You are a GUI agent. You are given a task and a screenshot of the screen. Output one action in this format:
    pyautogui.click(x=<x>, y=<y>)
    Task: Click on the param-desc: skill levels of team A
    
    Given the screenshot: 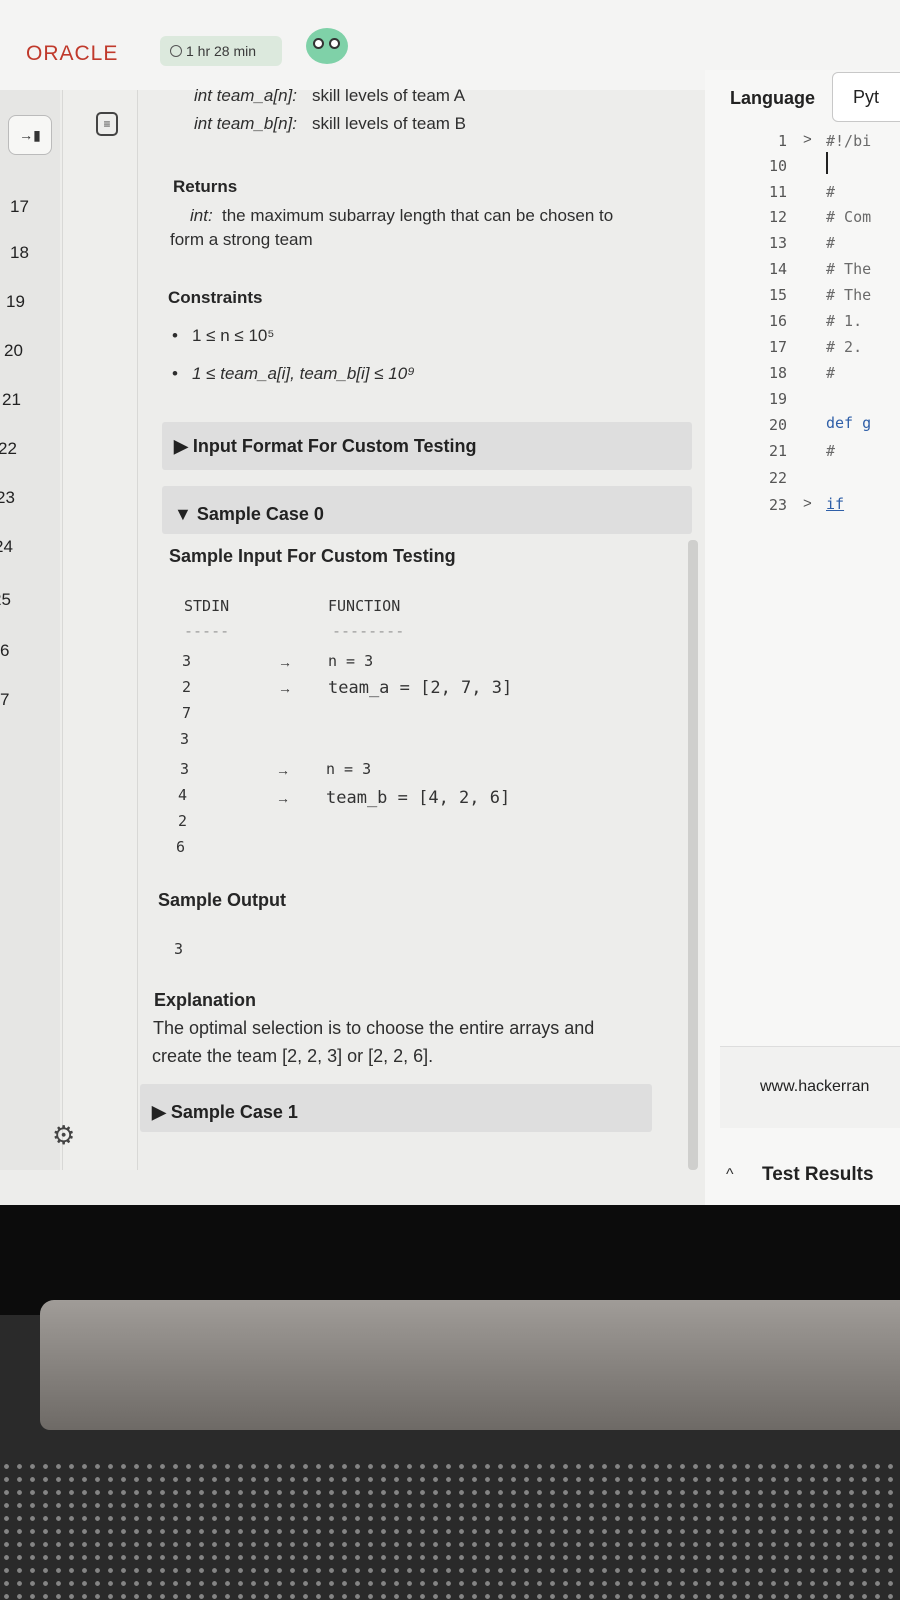 What is the action you would take?
    pyautogui.click(x=389, y=95)
    